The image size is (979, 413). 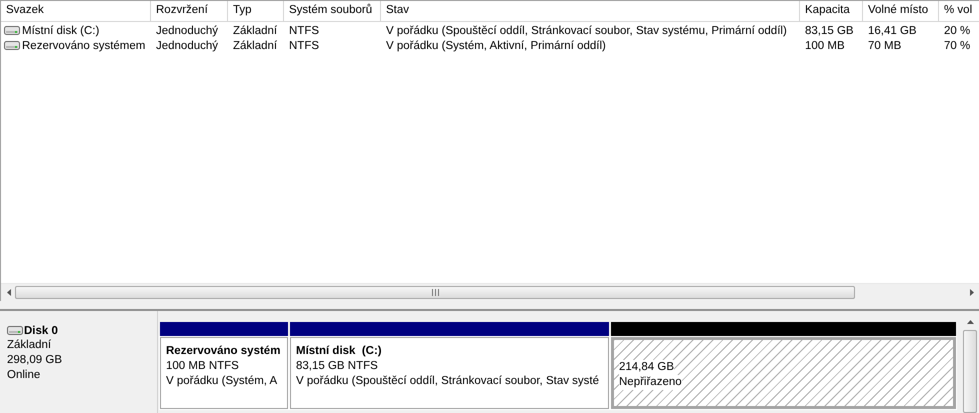 What do you see at coordinates (885, 46) in the screenshot?
I see `table-cell: 70 MB` at bounding box center [885, 46].